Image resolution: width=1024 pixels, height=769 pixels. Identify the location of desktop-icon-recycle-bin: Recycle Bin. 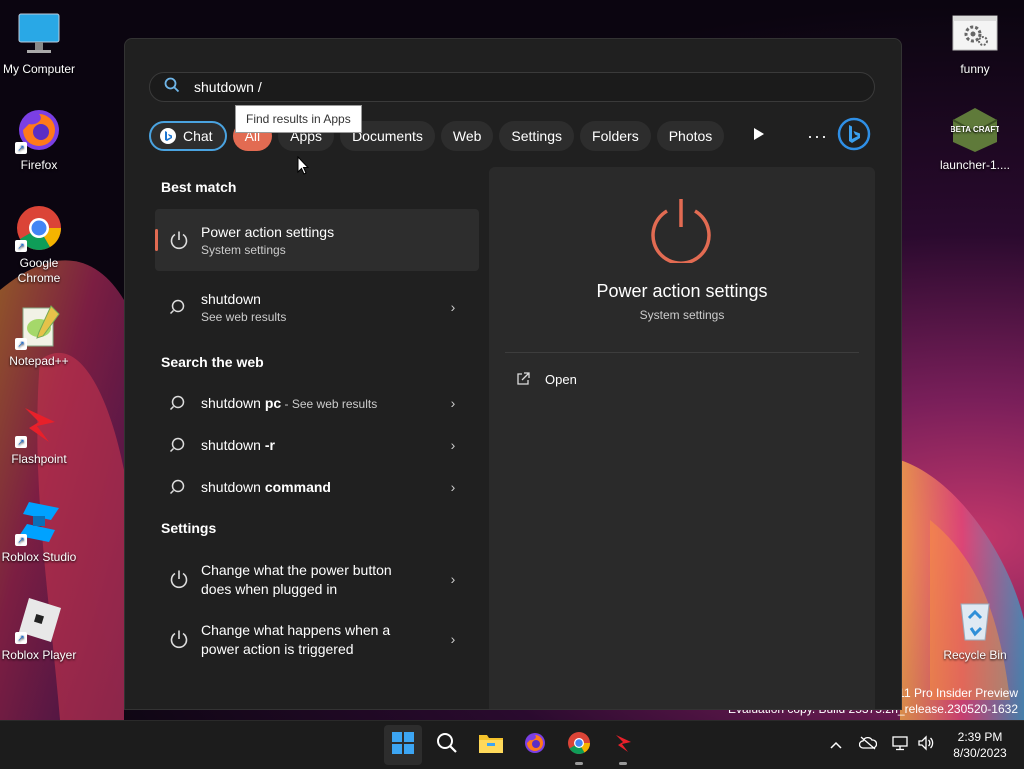
(975, 629).